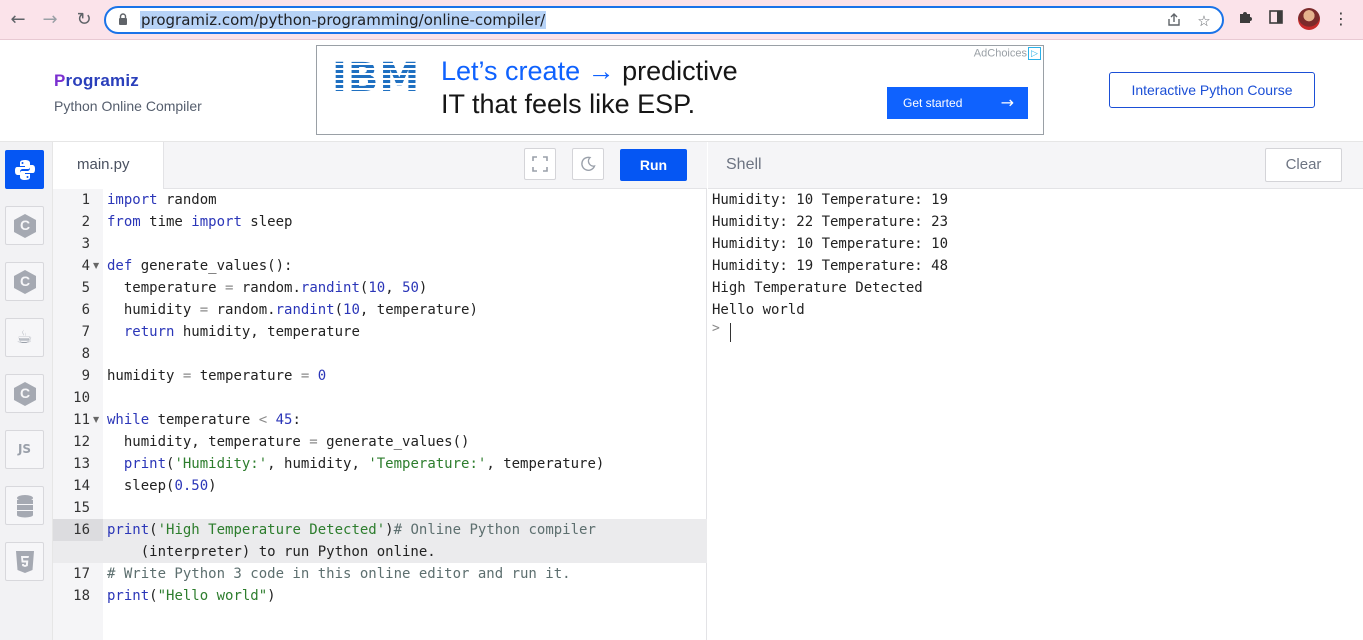  Describe the element at coordinates (267, 288) in the screenshot. I see `code-text: temperature = random.randint(10, 50)` at that location.